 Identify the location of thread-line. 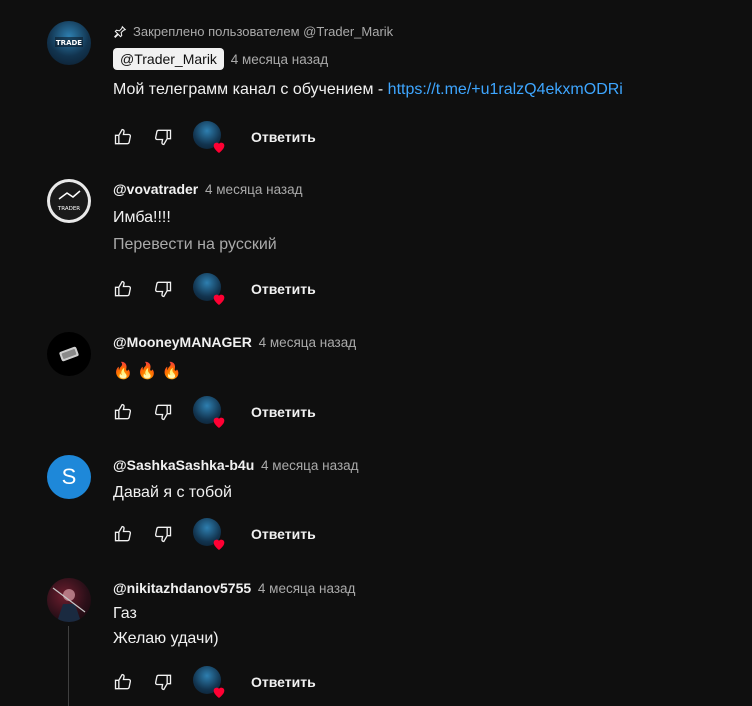
(68, 666).